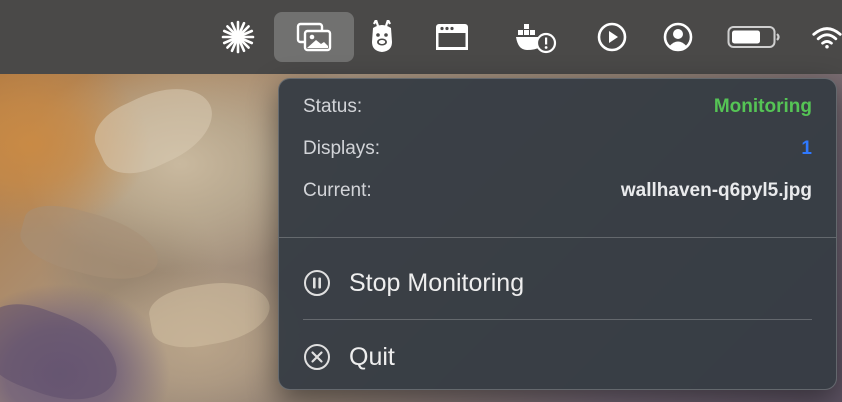 The height and width of the screenshot is (402, 842). I want to click on status-label: Status:, so click(333, 106).